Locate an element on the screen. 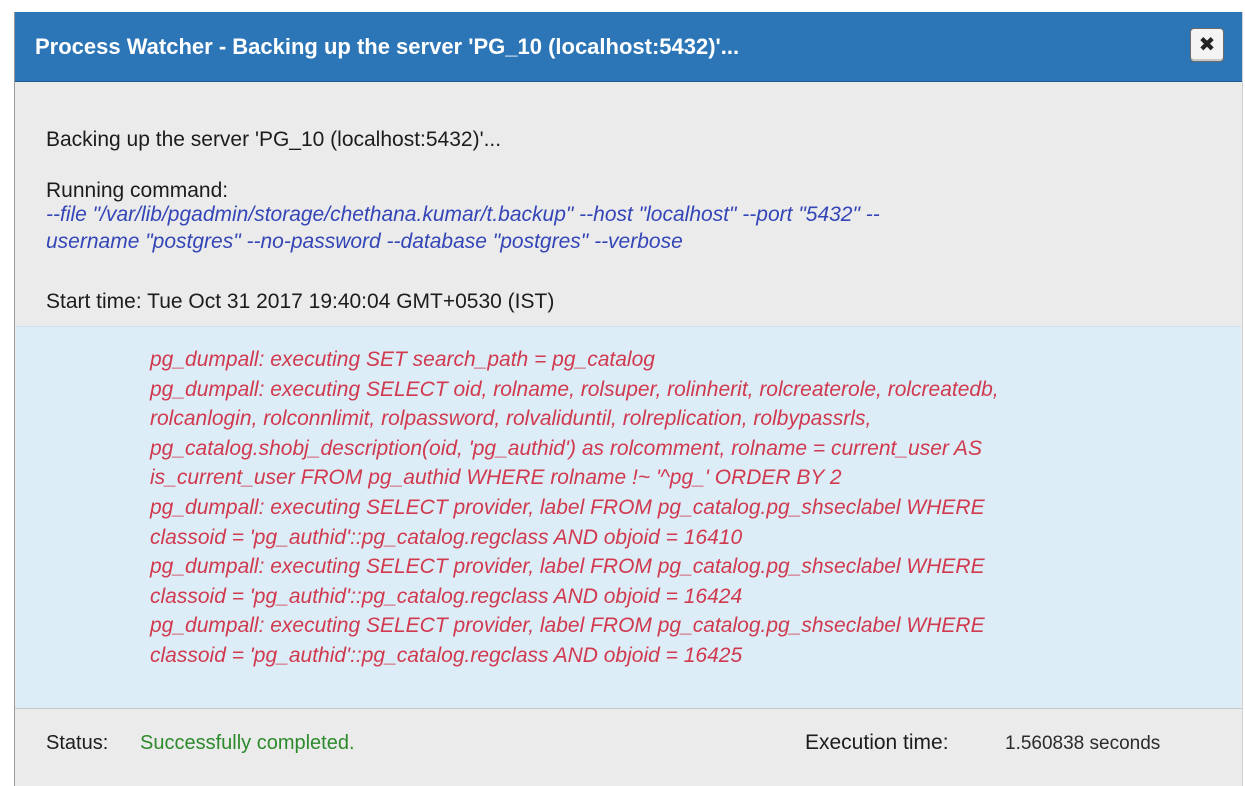  execution-time-value: 1.560838 seconds is located at coordinates (1083, 743).